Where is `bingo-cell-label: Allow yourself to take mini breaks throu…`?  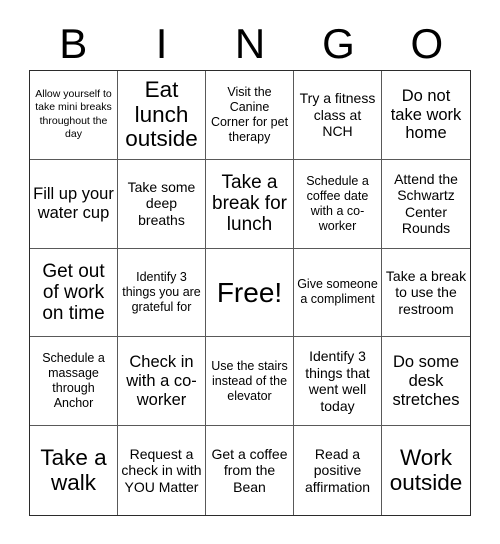 bingo-cell-label: Allow yourself to take mini breaks throu… is located at coordinates (73, 114).